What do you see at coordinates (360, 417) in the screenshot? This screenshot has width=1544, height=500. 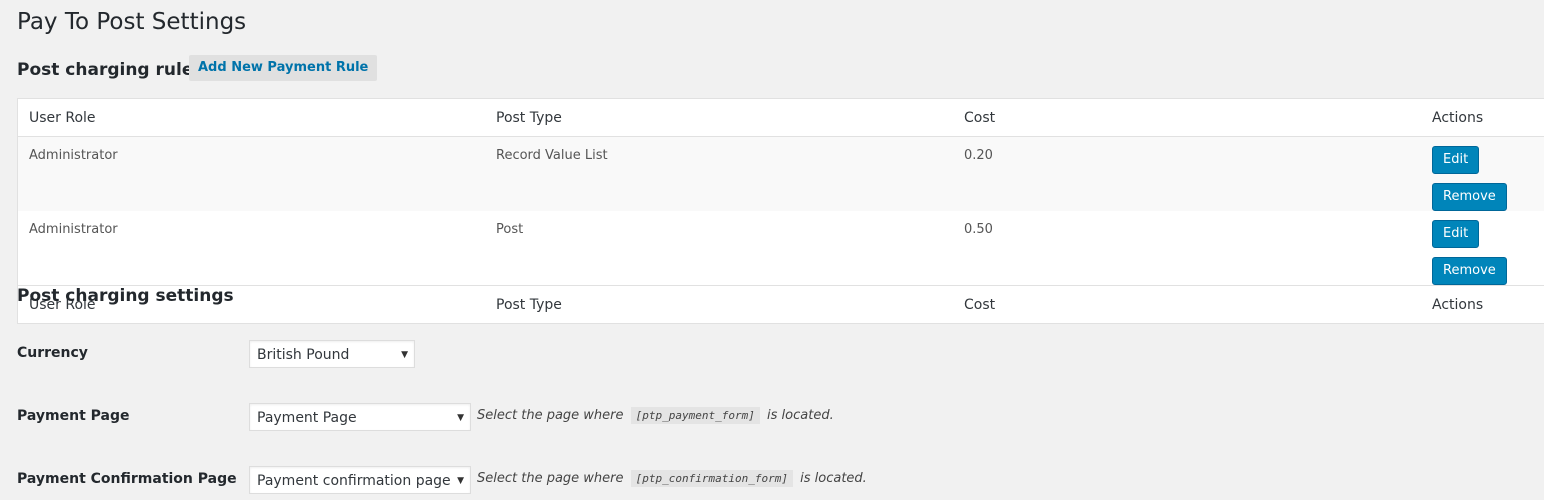 I see `payment-page-select: Payment Page ▼` at bounding box center [360, 417].